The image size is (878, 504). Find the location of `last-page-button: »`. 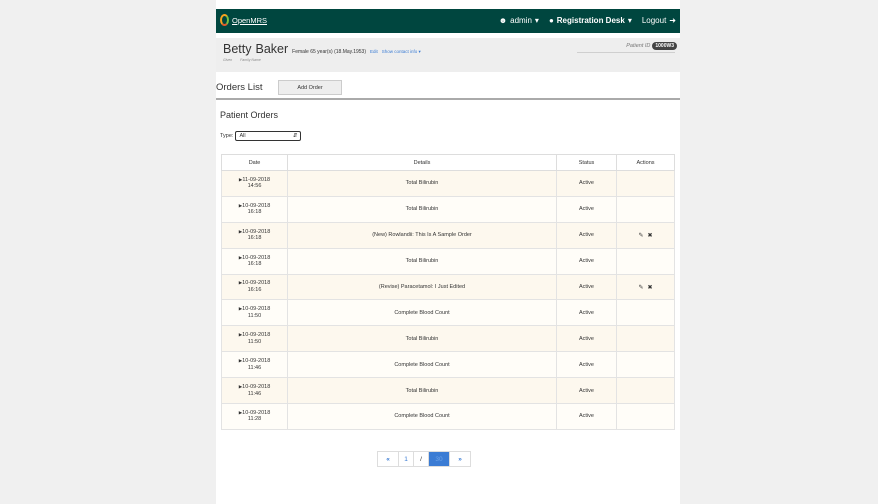

last-page-button: » is located at coordinates (460, 459).